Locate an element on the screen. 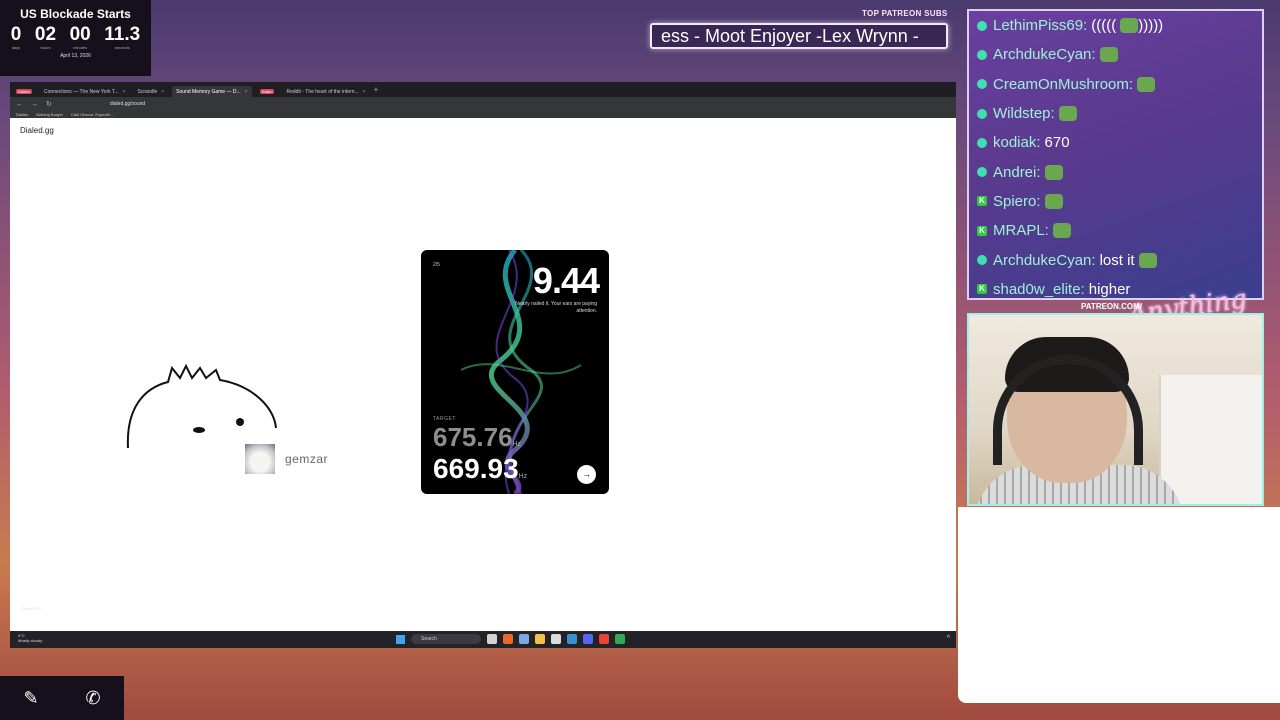  patreon-subs-ticker: ess - Moot Enjoyer -Lex Wrynn - is located at coordinates (799, 36).